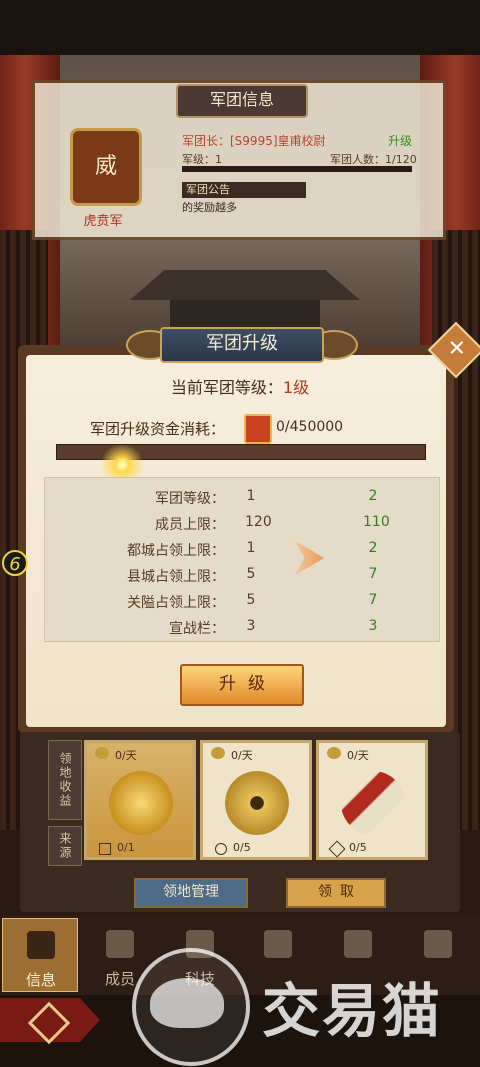 The image size is (480, 1067). Describe the element at coordinates (373, 159) in the screenshot. I see `legion-members-label: 军团人数：1/120` at that location.